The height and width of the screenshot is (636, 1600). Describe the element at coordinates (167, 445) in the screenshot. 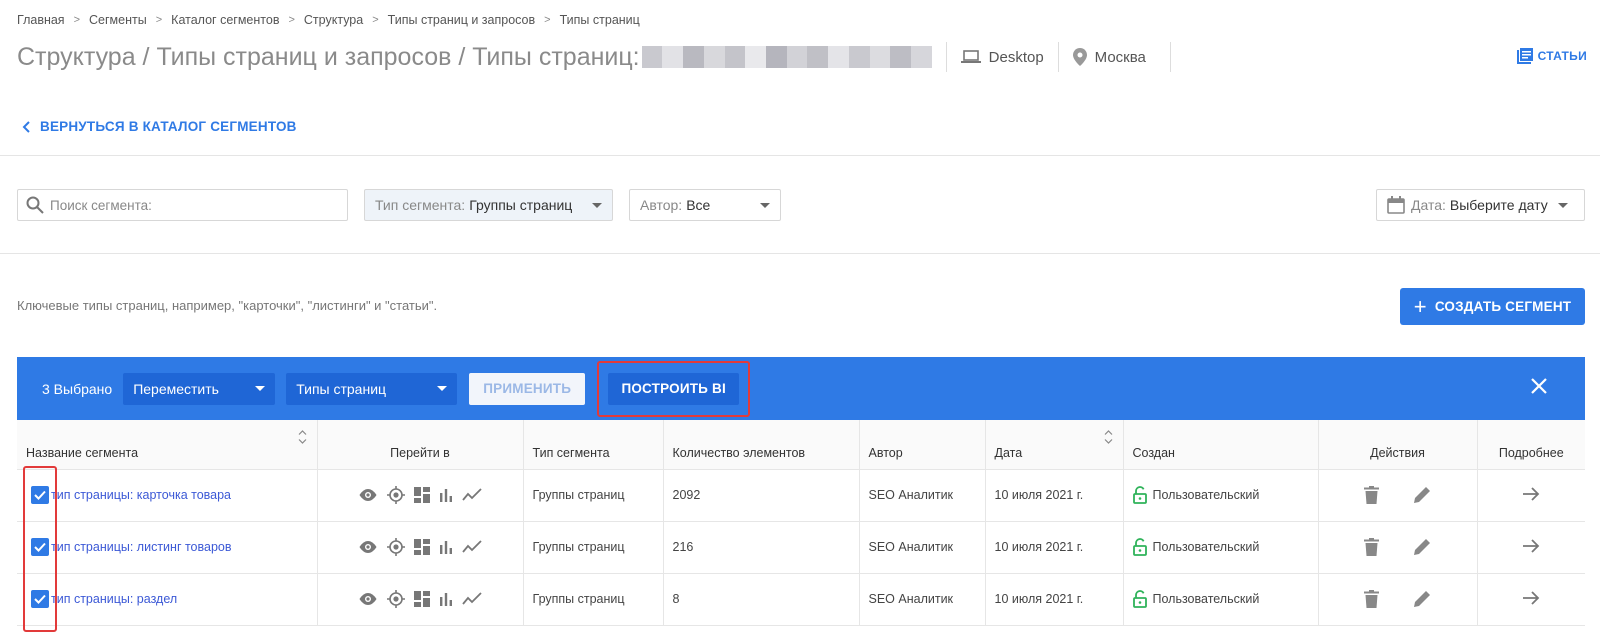

I see `col-header-name: Название сегмента` at that location.